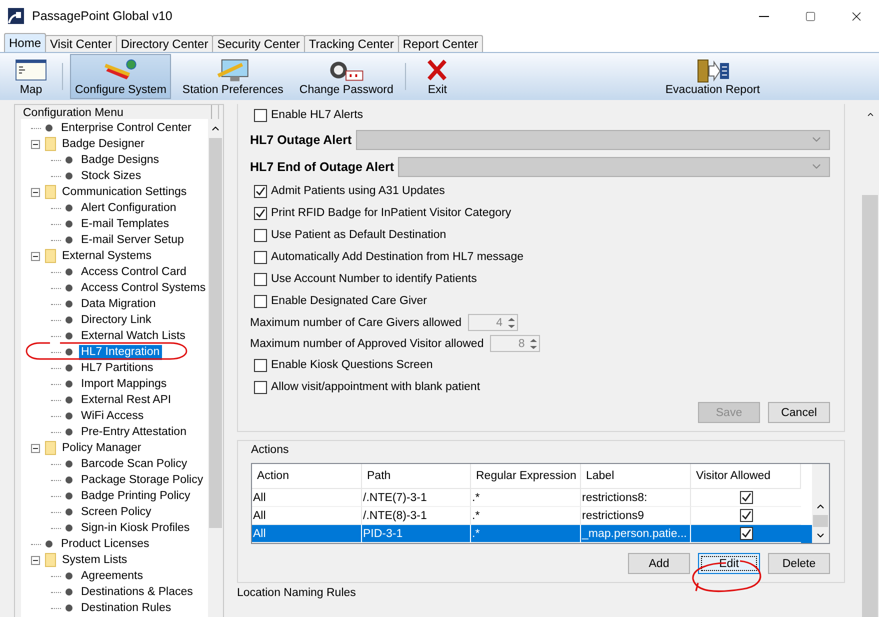 The height and width of the screenshot is (617, 879). I want to click on exit-icon, so click(437, 70).